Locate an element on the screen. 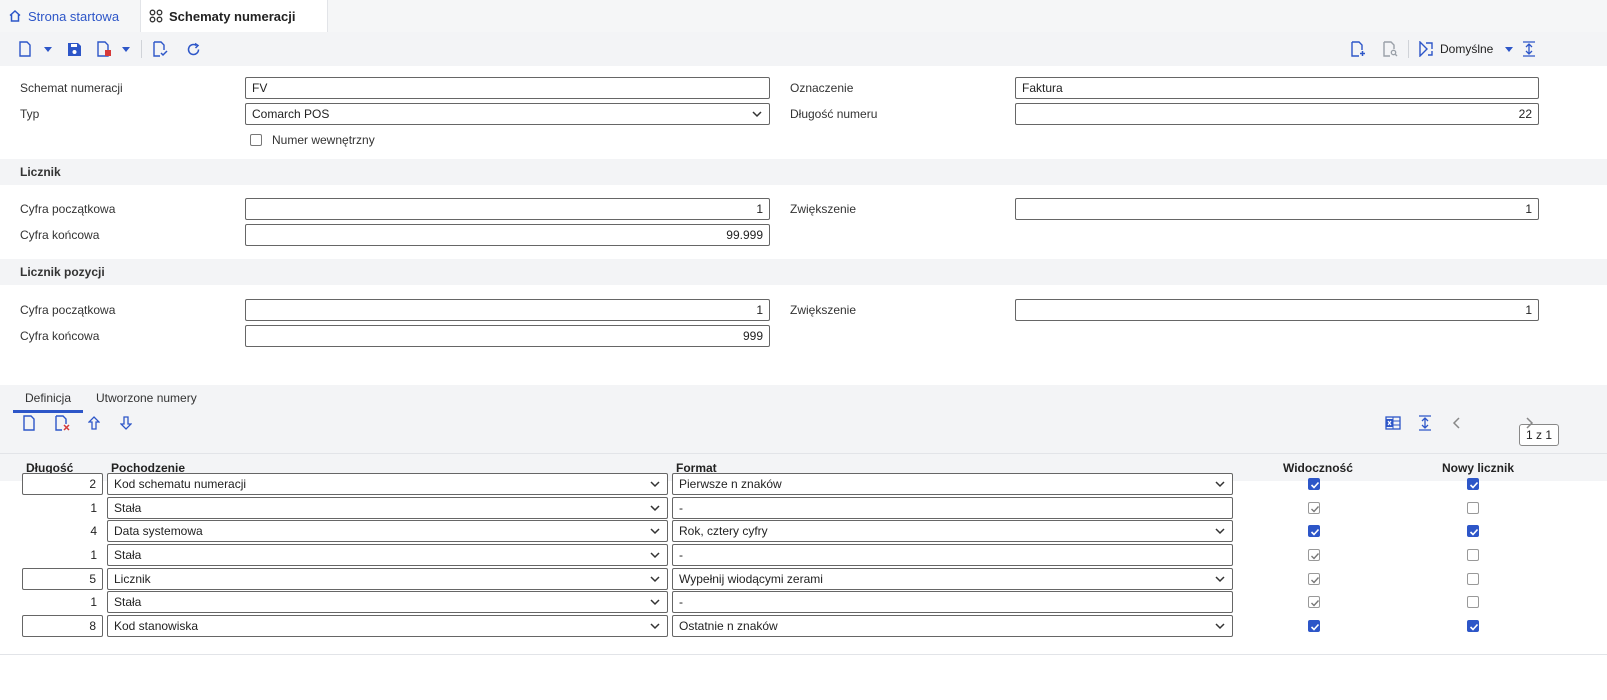 This screenshot has height=700, width=1607. chevron-right-icon is located at coordinates (1530, 423).